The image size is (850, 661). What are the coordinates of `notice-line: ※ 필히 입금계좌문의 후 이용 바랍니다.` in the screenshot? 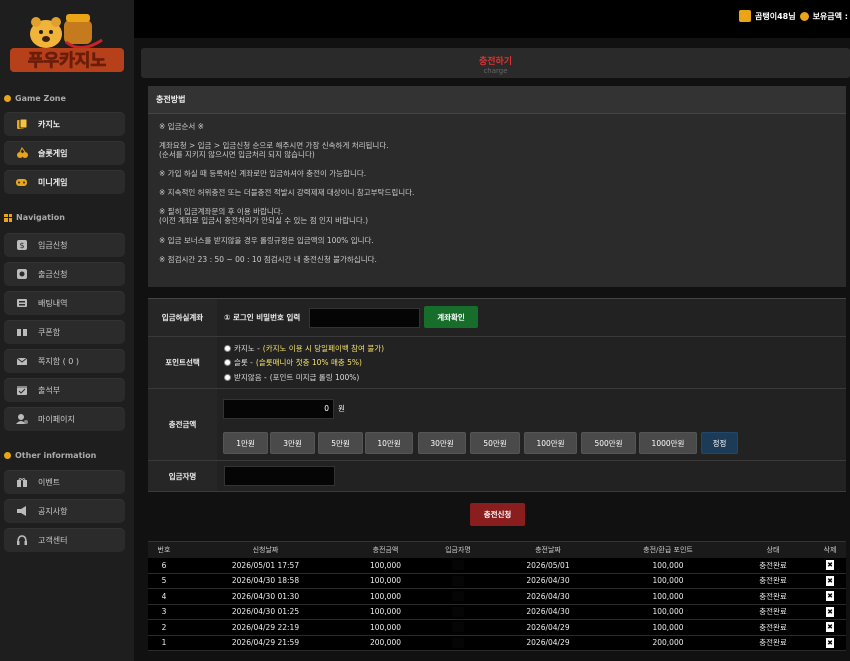 It's located at (221, 211).